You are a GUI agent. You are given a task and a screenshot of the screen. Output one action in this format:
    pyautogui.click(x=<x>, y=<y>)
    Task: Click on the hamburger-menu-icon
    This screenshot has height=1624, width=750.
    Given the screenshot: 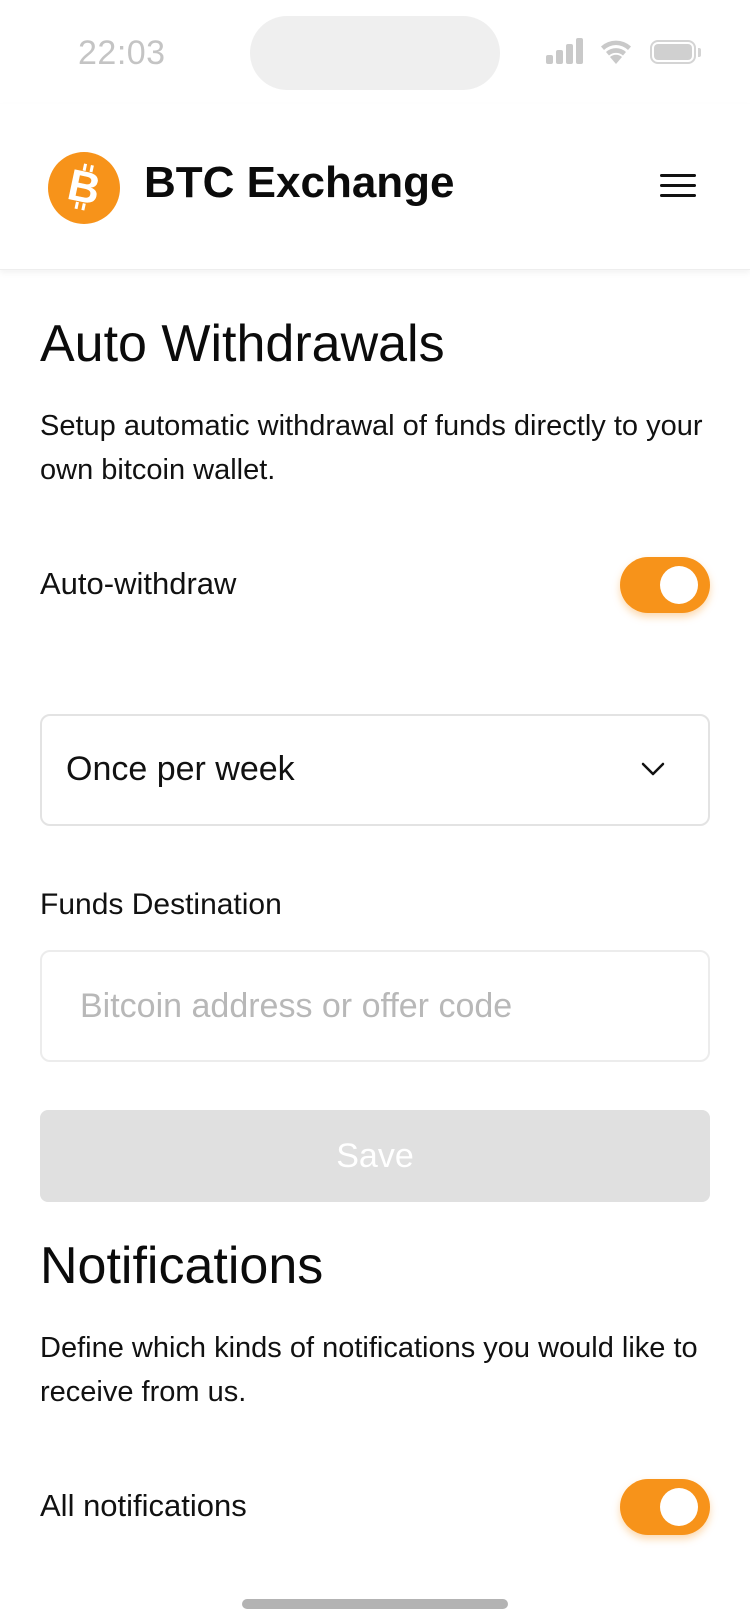 What is the action you would take?
    pyautogui.click(x=679, y=188)
    